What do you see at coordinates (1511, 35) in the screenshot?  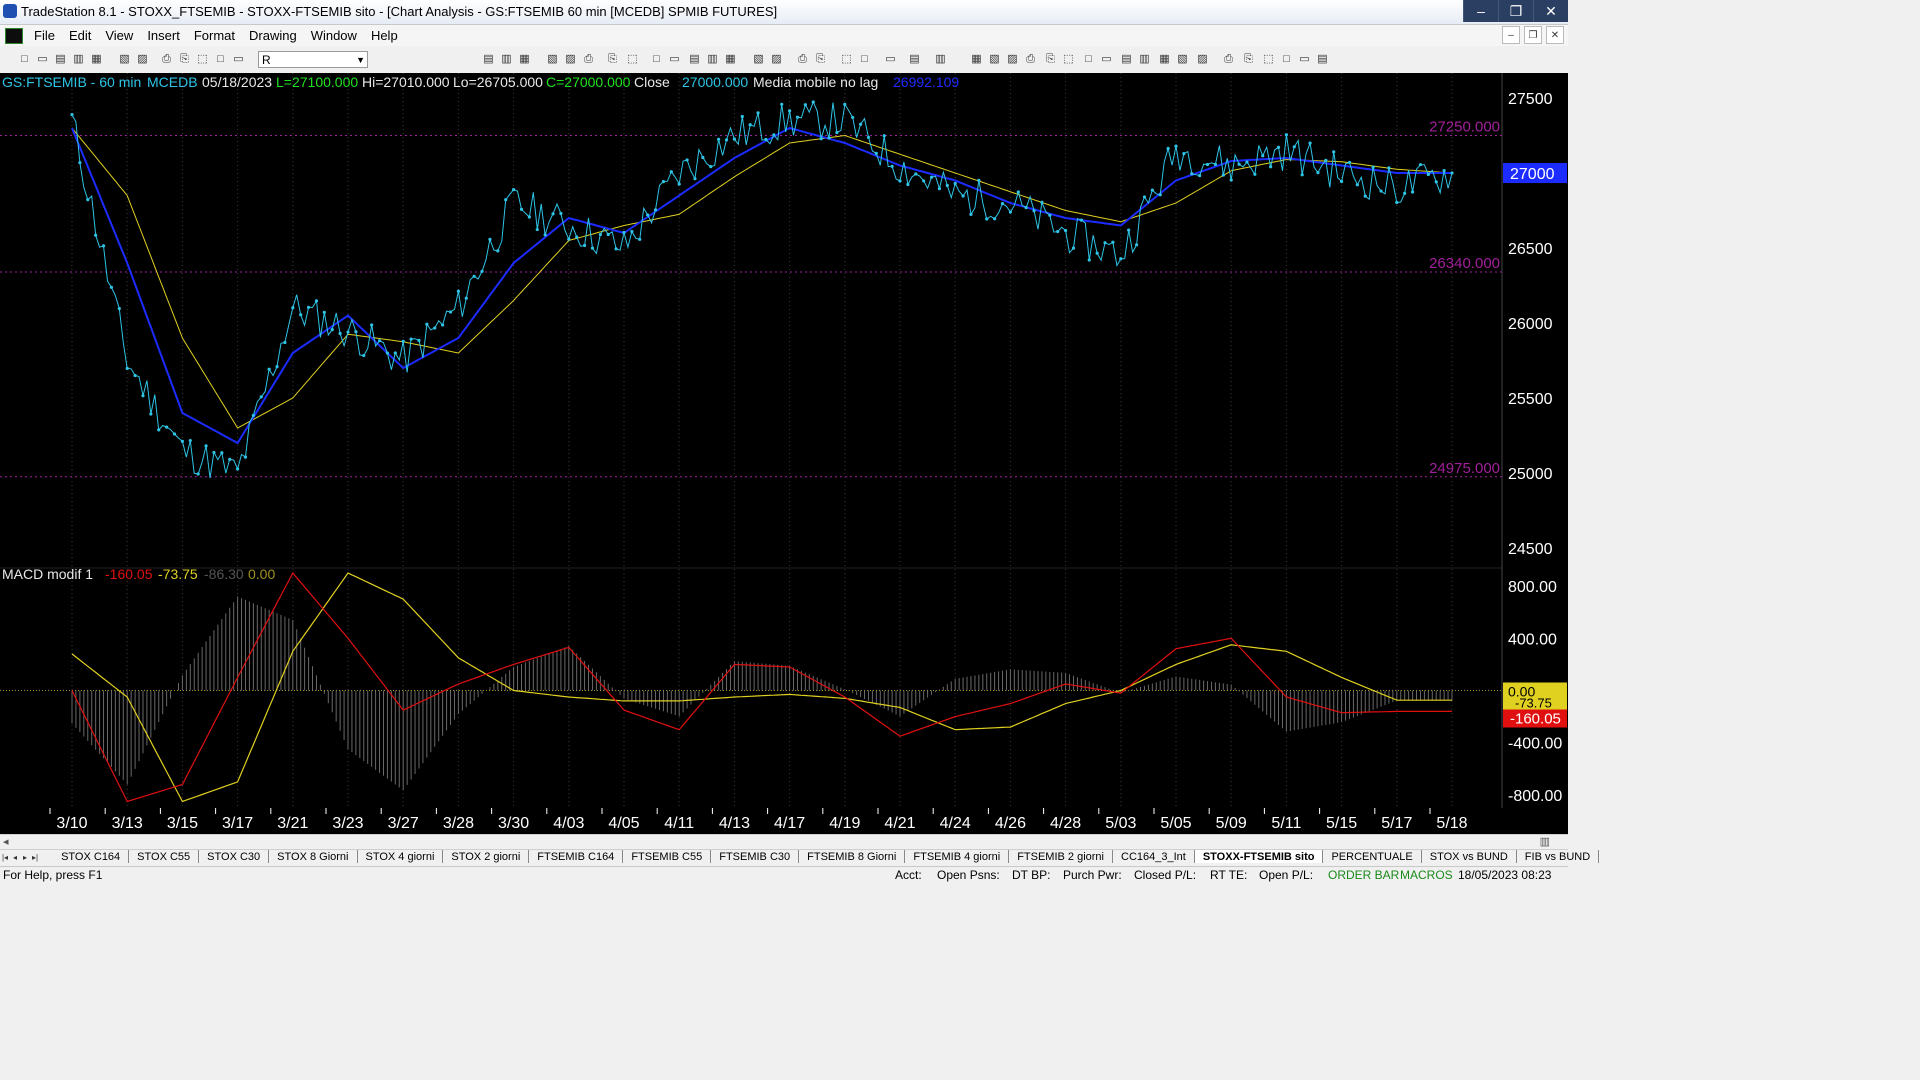 I see `mdi-minimize-icon: –` at bounding box center [1511, 35].